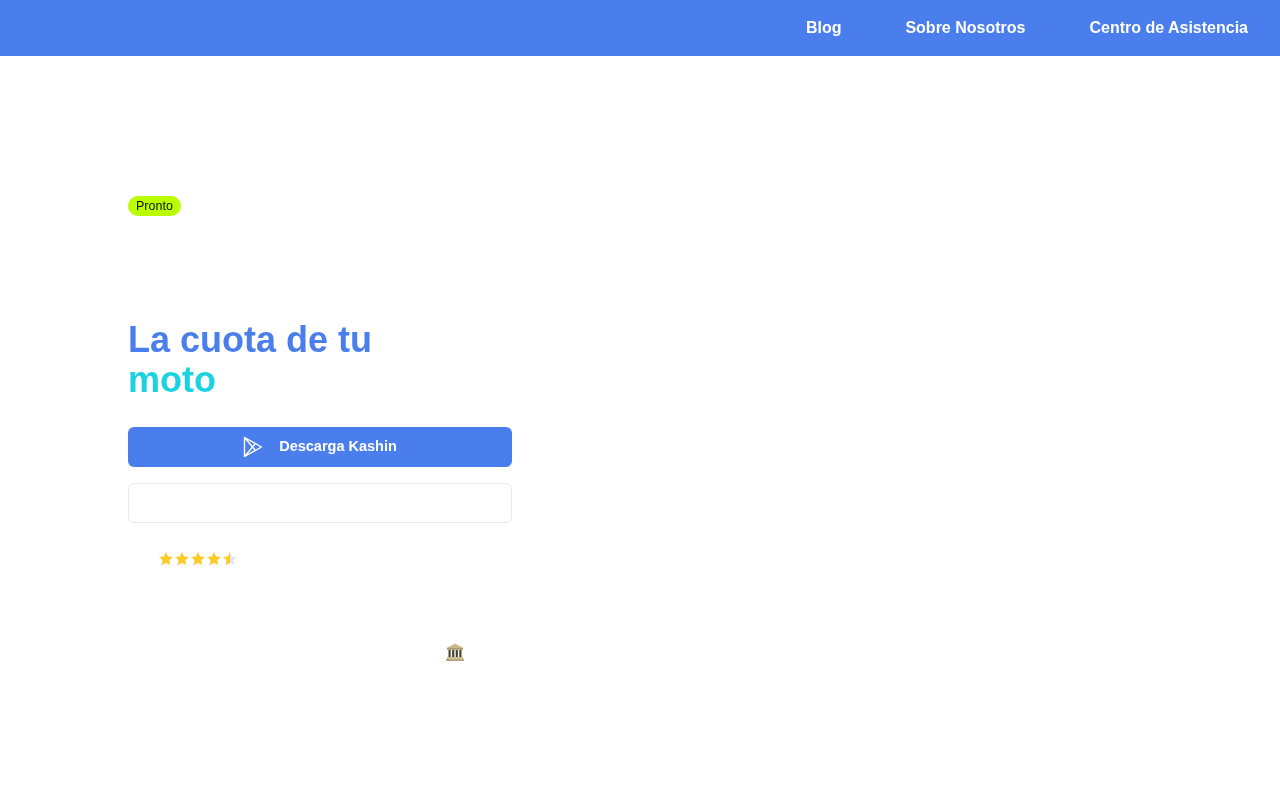  I want to click on status-pill: Pronto, so click(154, 206).